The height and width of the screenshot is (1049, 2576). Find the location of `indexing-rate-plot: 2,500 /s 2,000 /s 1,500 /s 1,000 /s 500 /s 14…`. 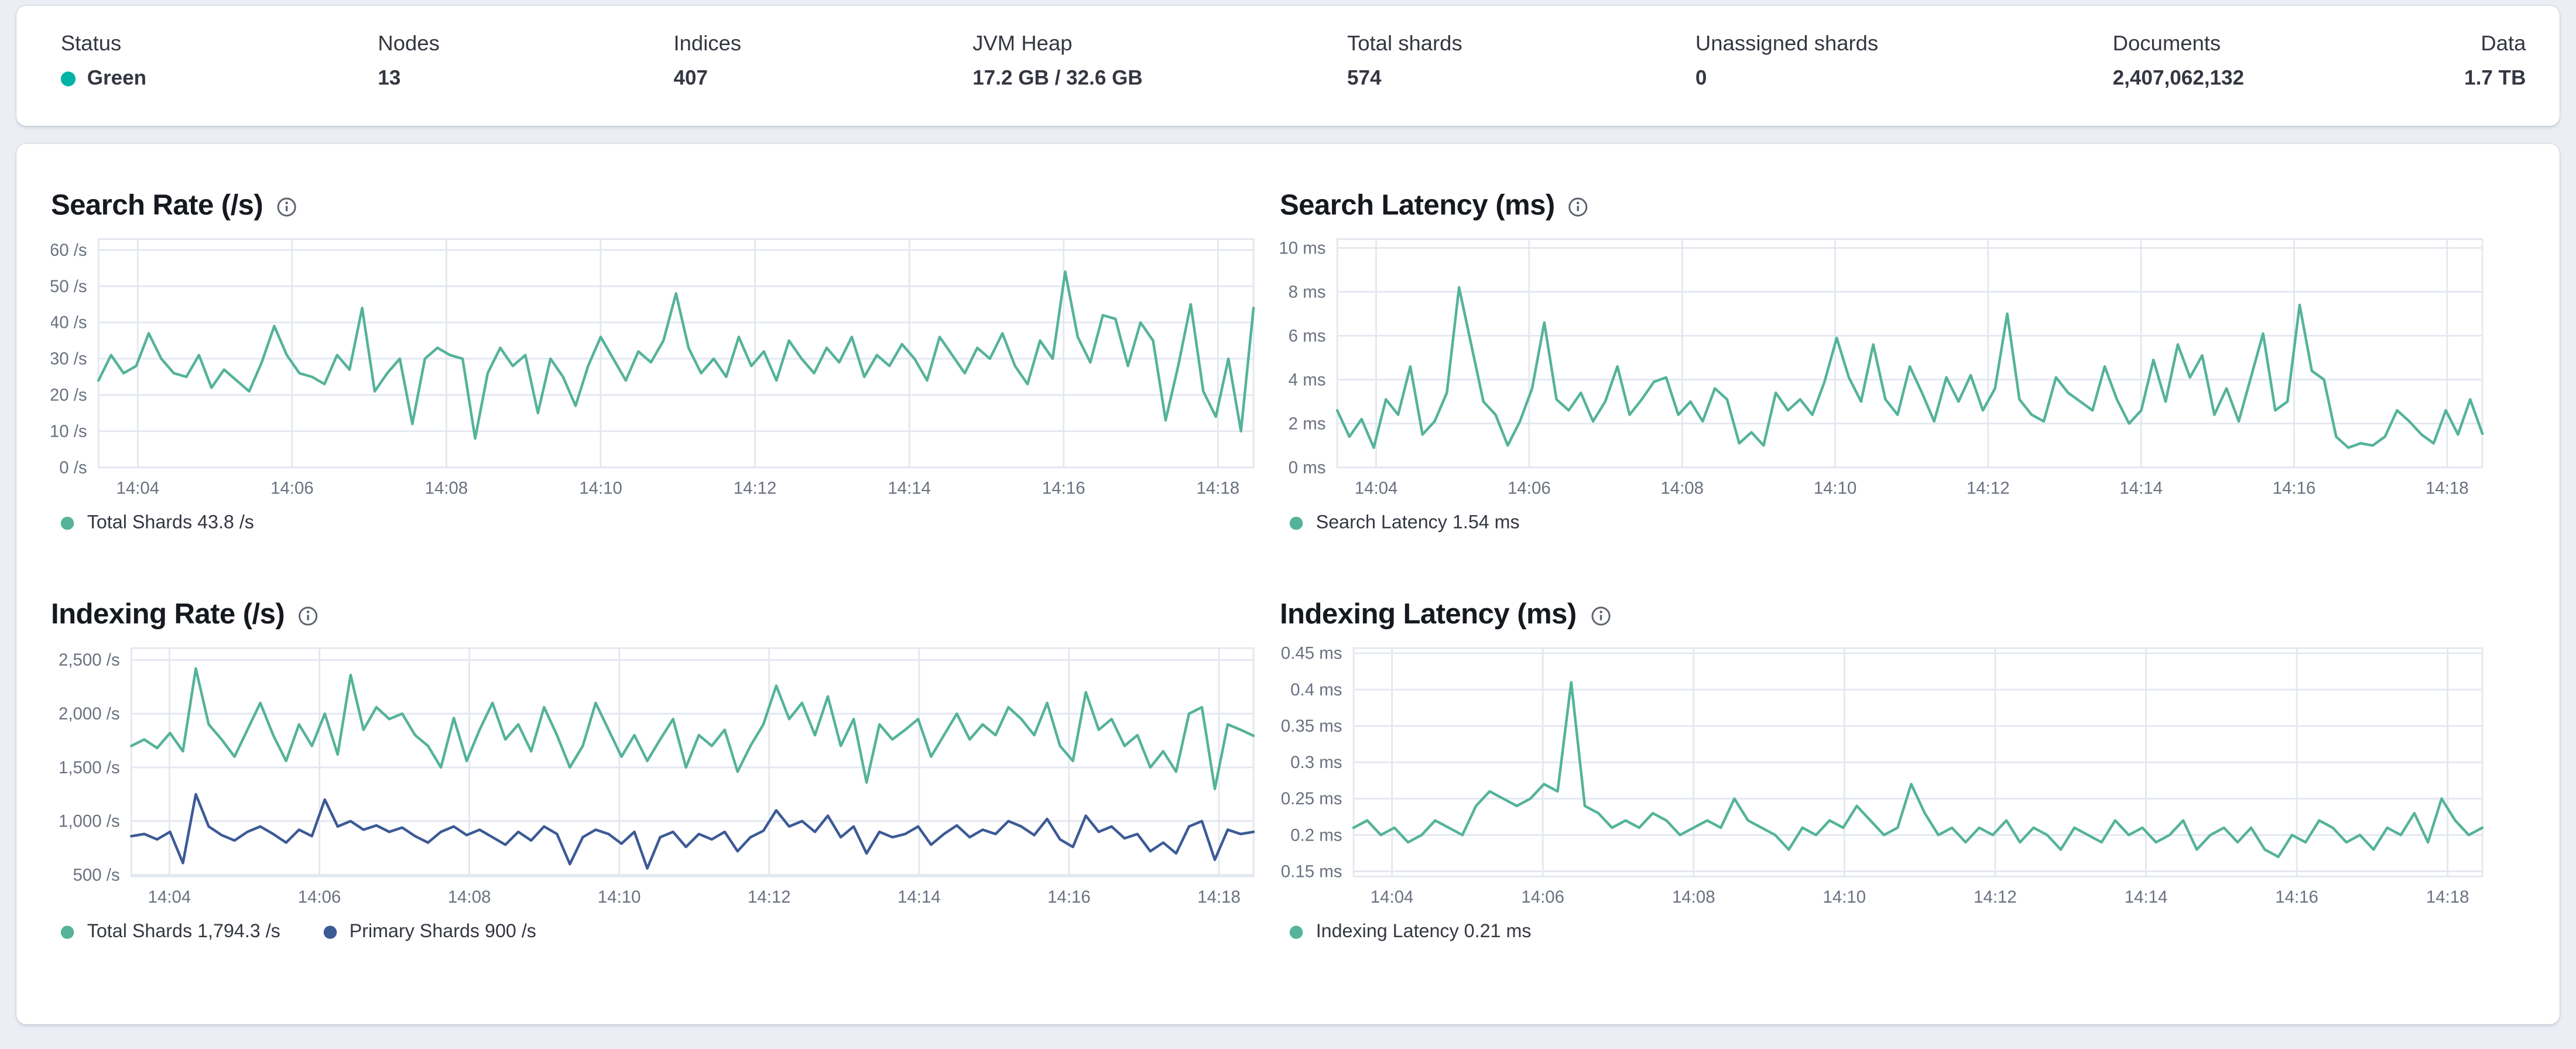

indexing-rate-plot: 2,500 /s 2,000 /s 1,500 /s 1,000 /s 500 /s 14… is located at coordinates (655, 778).